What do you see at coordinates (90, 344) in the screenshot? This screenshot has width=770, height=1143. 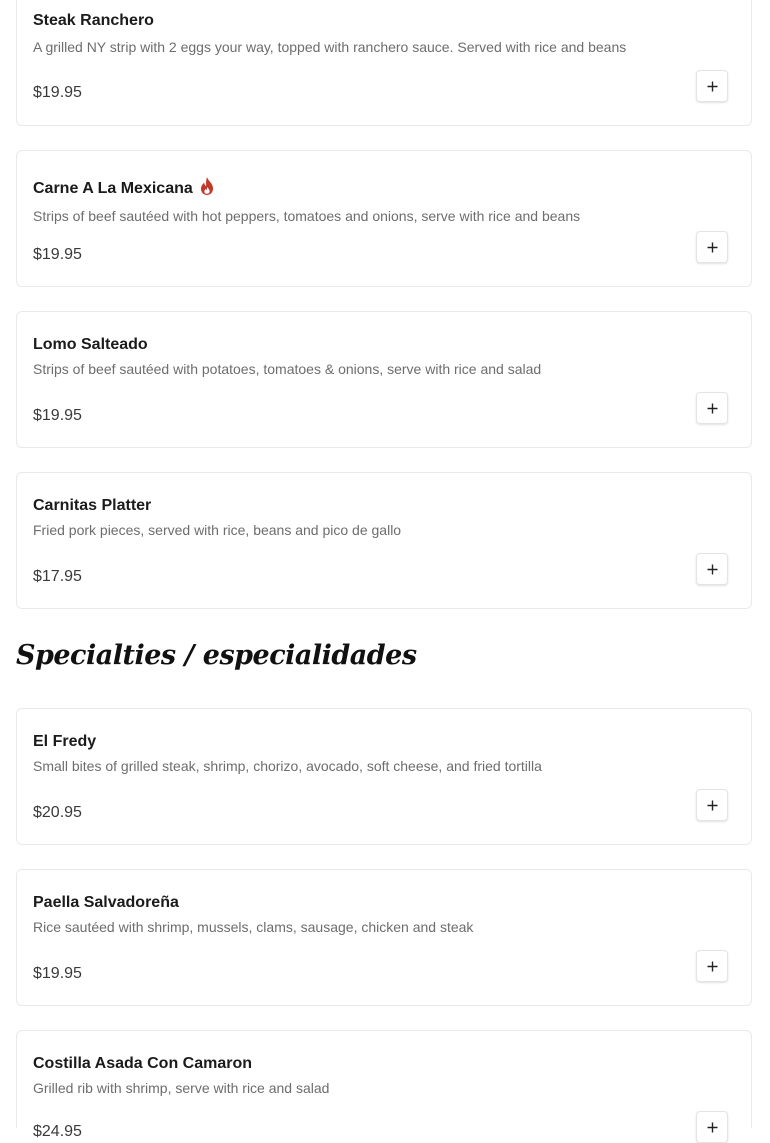 I see `menu-item-name: Lomo Salteado` at bounding box center [90, 344].